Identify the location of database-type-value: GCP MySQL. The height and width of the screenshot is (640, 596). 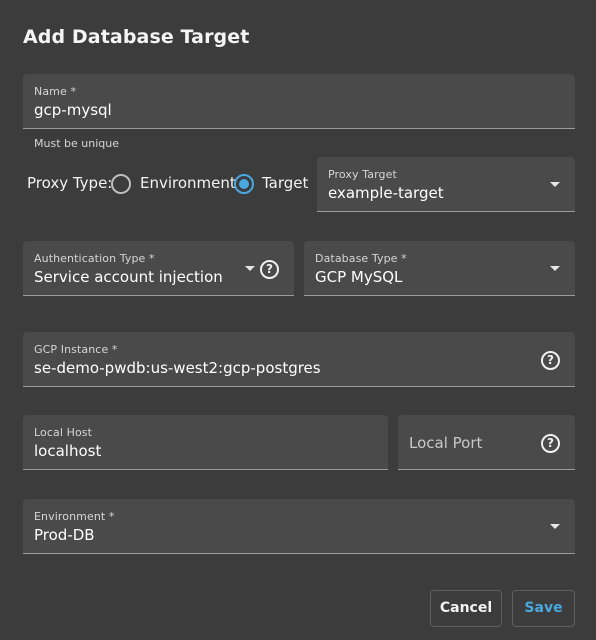
(359, 277).